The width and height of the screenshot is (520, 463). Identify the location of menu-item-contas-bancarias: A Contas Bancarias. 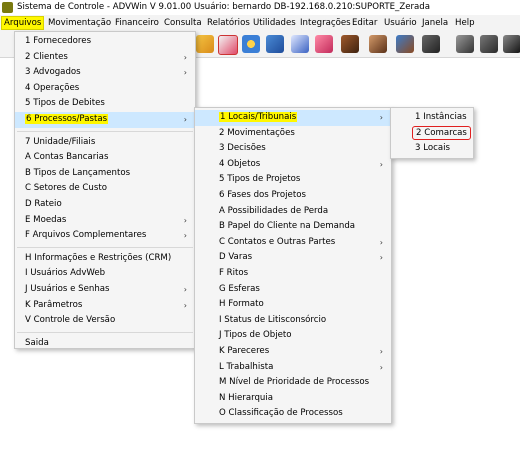
(105, 158).